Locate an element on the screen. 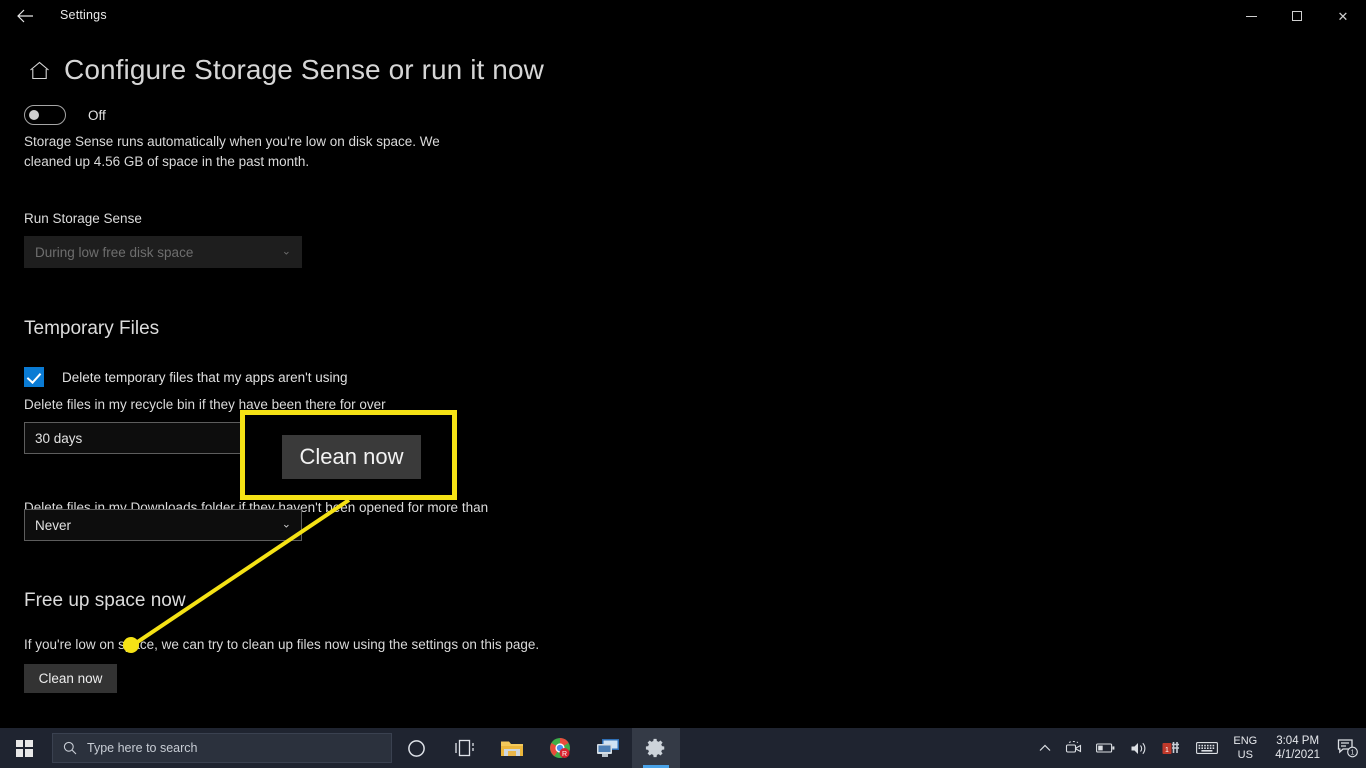  meeting-icon is located at coordinates (1074, 746).